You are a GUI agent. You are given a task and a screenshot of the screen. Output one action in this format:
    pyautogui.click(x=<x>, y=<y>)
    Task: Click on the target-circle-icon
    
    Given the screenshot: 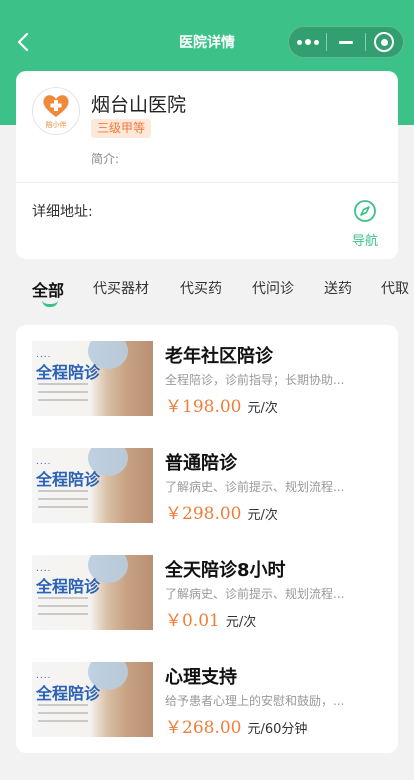 What is the action you would take?
    pyautogui.click(x=384, y=42)
    